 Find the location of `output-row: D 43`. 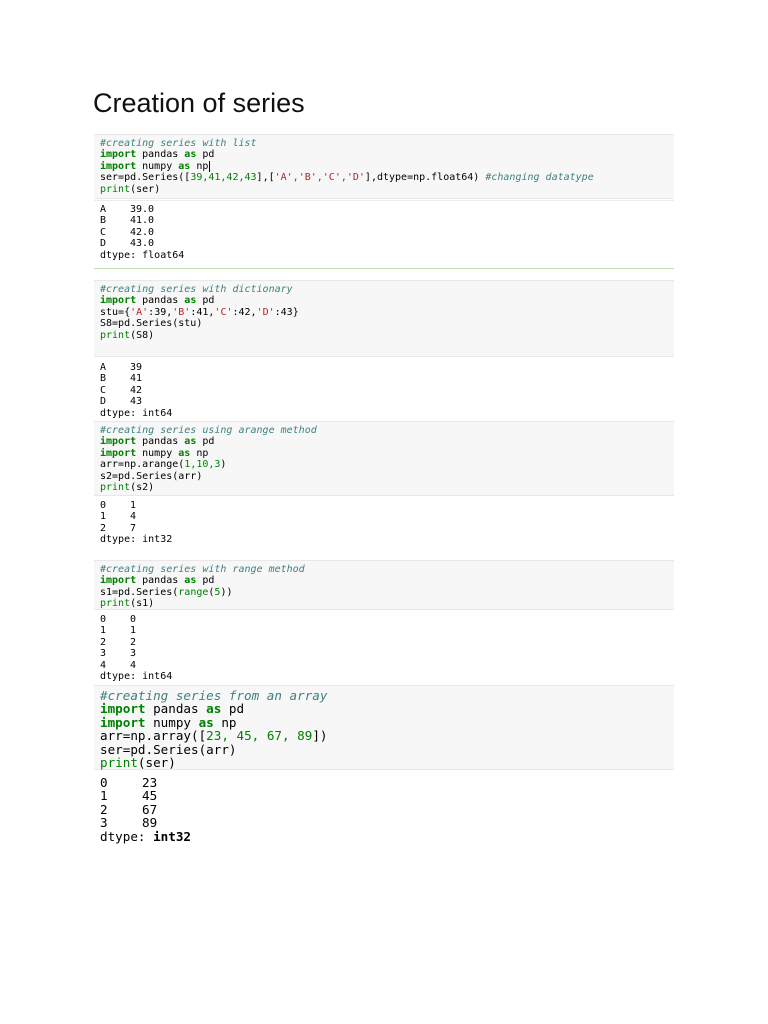

output-row: D 43 is located at coordinates (121, 402).